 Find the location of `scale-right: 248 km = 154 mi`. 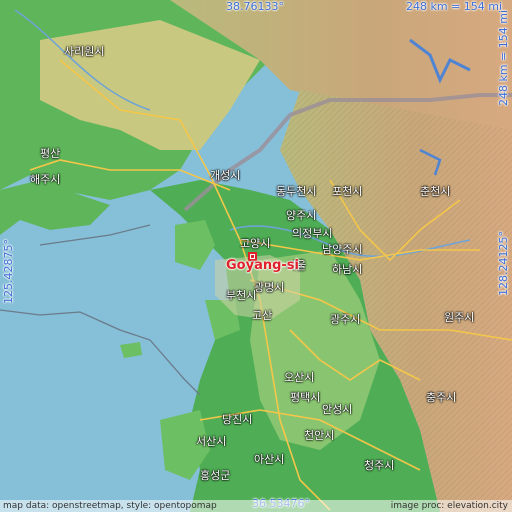

scale-right: 248 km = 154 mi is located at coordinates (503, 57).